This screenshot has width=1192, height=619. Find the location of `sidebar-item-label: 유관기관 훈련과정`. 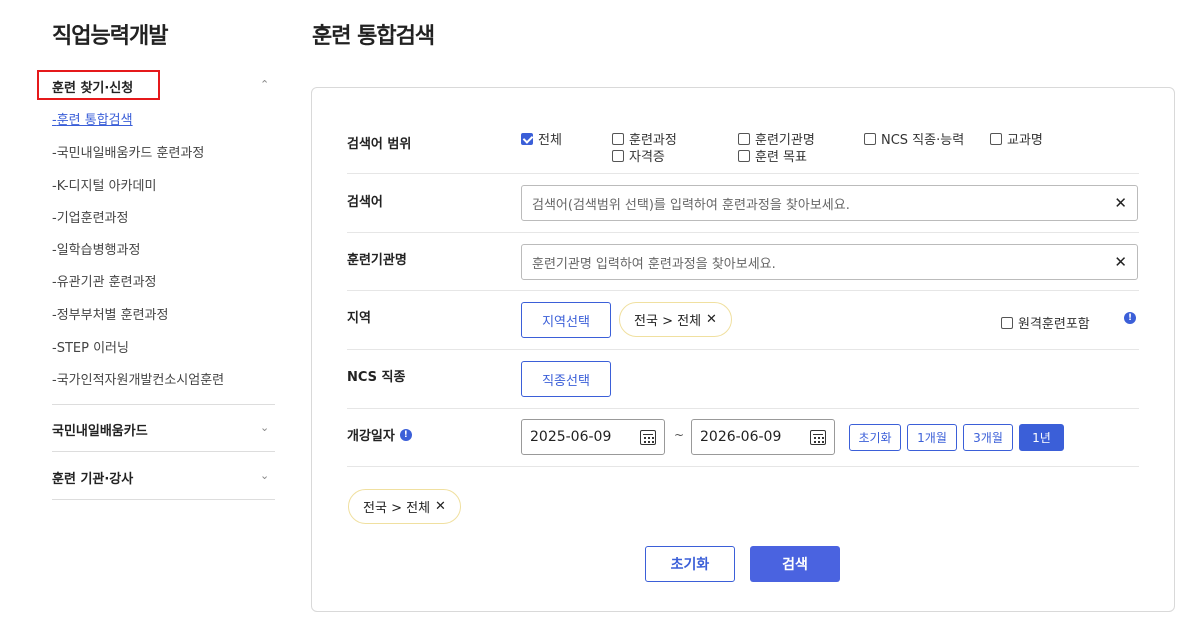

sidebar-item-label: 유관기관 훈련과정 is located at coordinates (106, 282).